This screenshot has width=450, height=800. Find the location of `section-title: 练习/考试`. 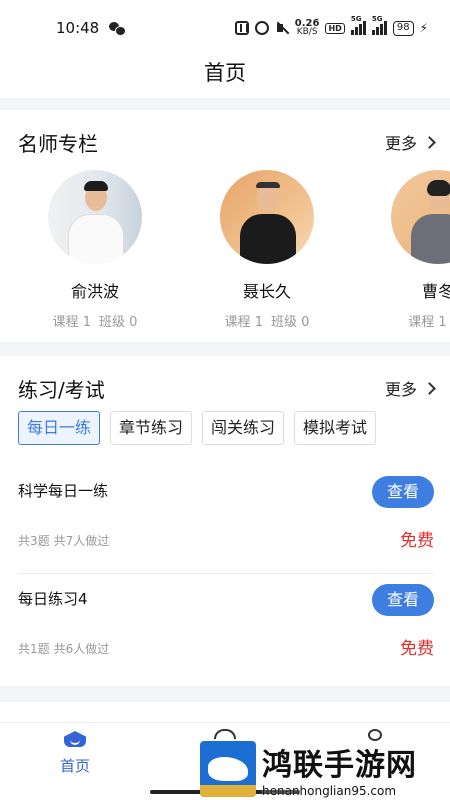

section-title: 练习/考试 is located at coordinates (61, 389).